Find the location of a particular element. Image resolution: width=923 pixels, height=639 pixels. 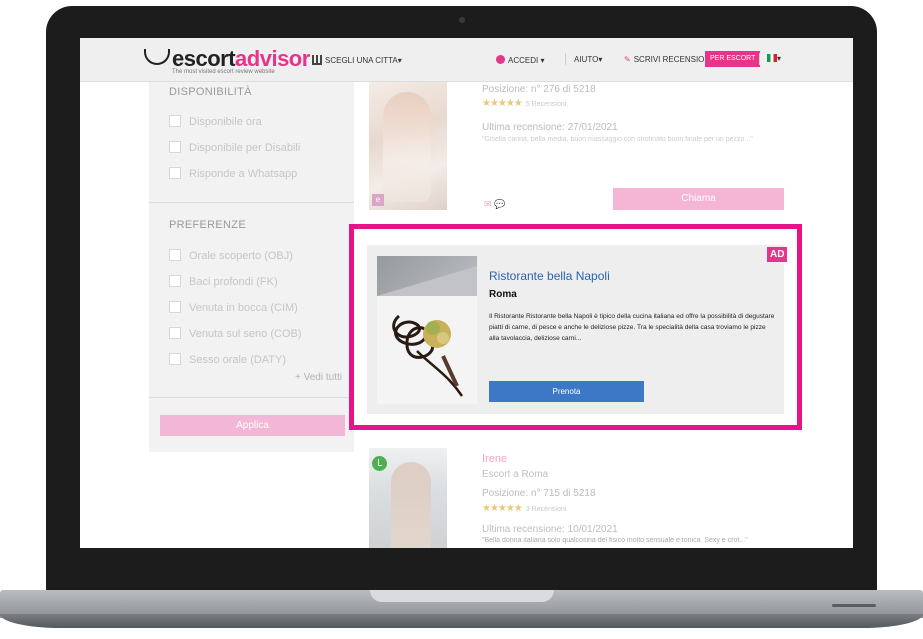

help-menu: AIUTO▾ is located at coordinates (588, 59).